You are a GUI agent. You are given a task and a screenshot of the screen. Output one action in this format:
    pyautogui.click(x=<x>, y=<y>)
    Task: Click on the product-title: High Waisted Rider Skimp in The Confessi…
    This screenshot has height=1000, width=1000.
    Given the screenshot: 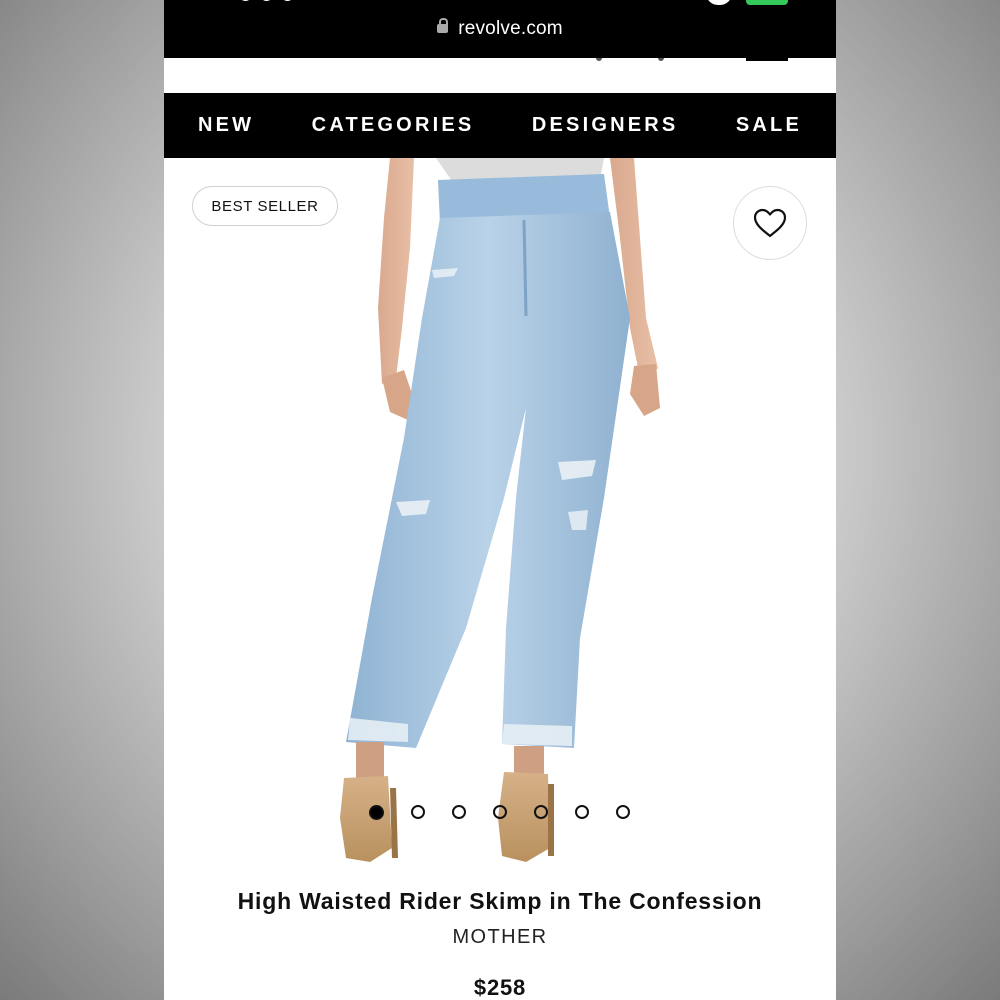 What is the action you would take?
    pyautogui.click(x=500, y=901)
    